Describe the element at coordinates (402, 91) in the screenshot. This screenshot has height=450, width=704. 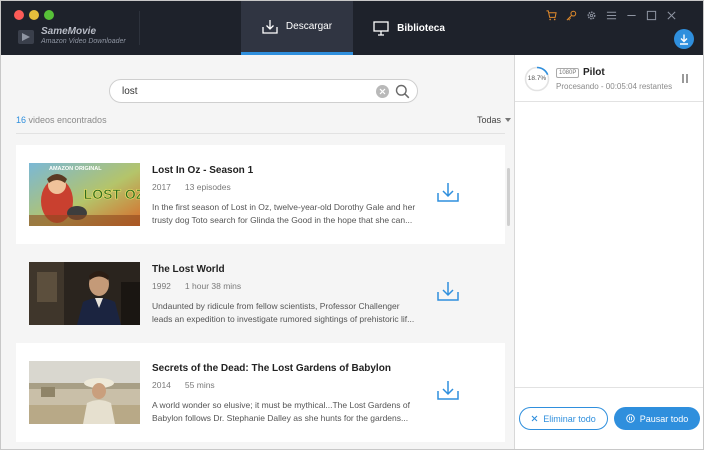
I see `search-icon` at that location.